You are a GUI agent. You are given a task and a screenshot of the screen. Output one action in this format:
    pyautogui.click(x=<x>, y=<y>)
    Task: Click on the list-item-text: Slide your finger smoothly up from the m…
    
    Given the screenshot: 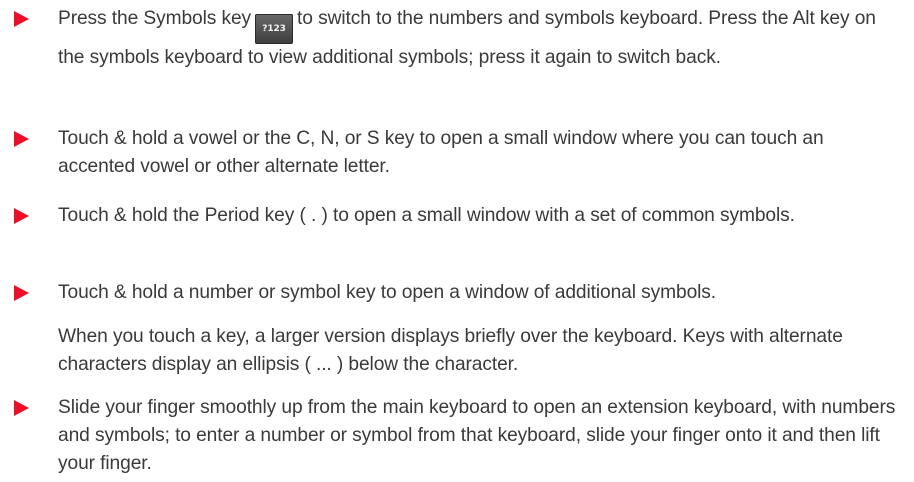 What is the action you would take?
    pyautogui.click(x=477, y=435)
    